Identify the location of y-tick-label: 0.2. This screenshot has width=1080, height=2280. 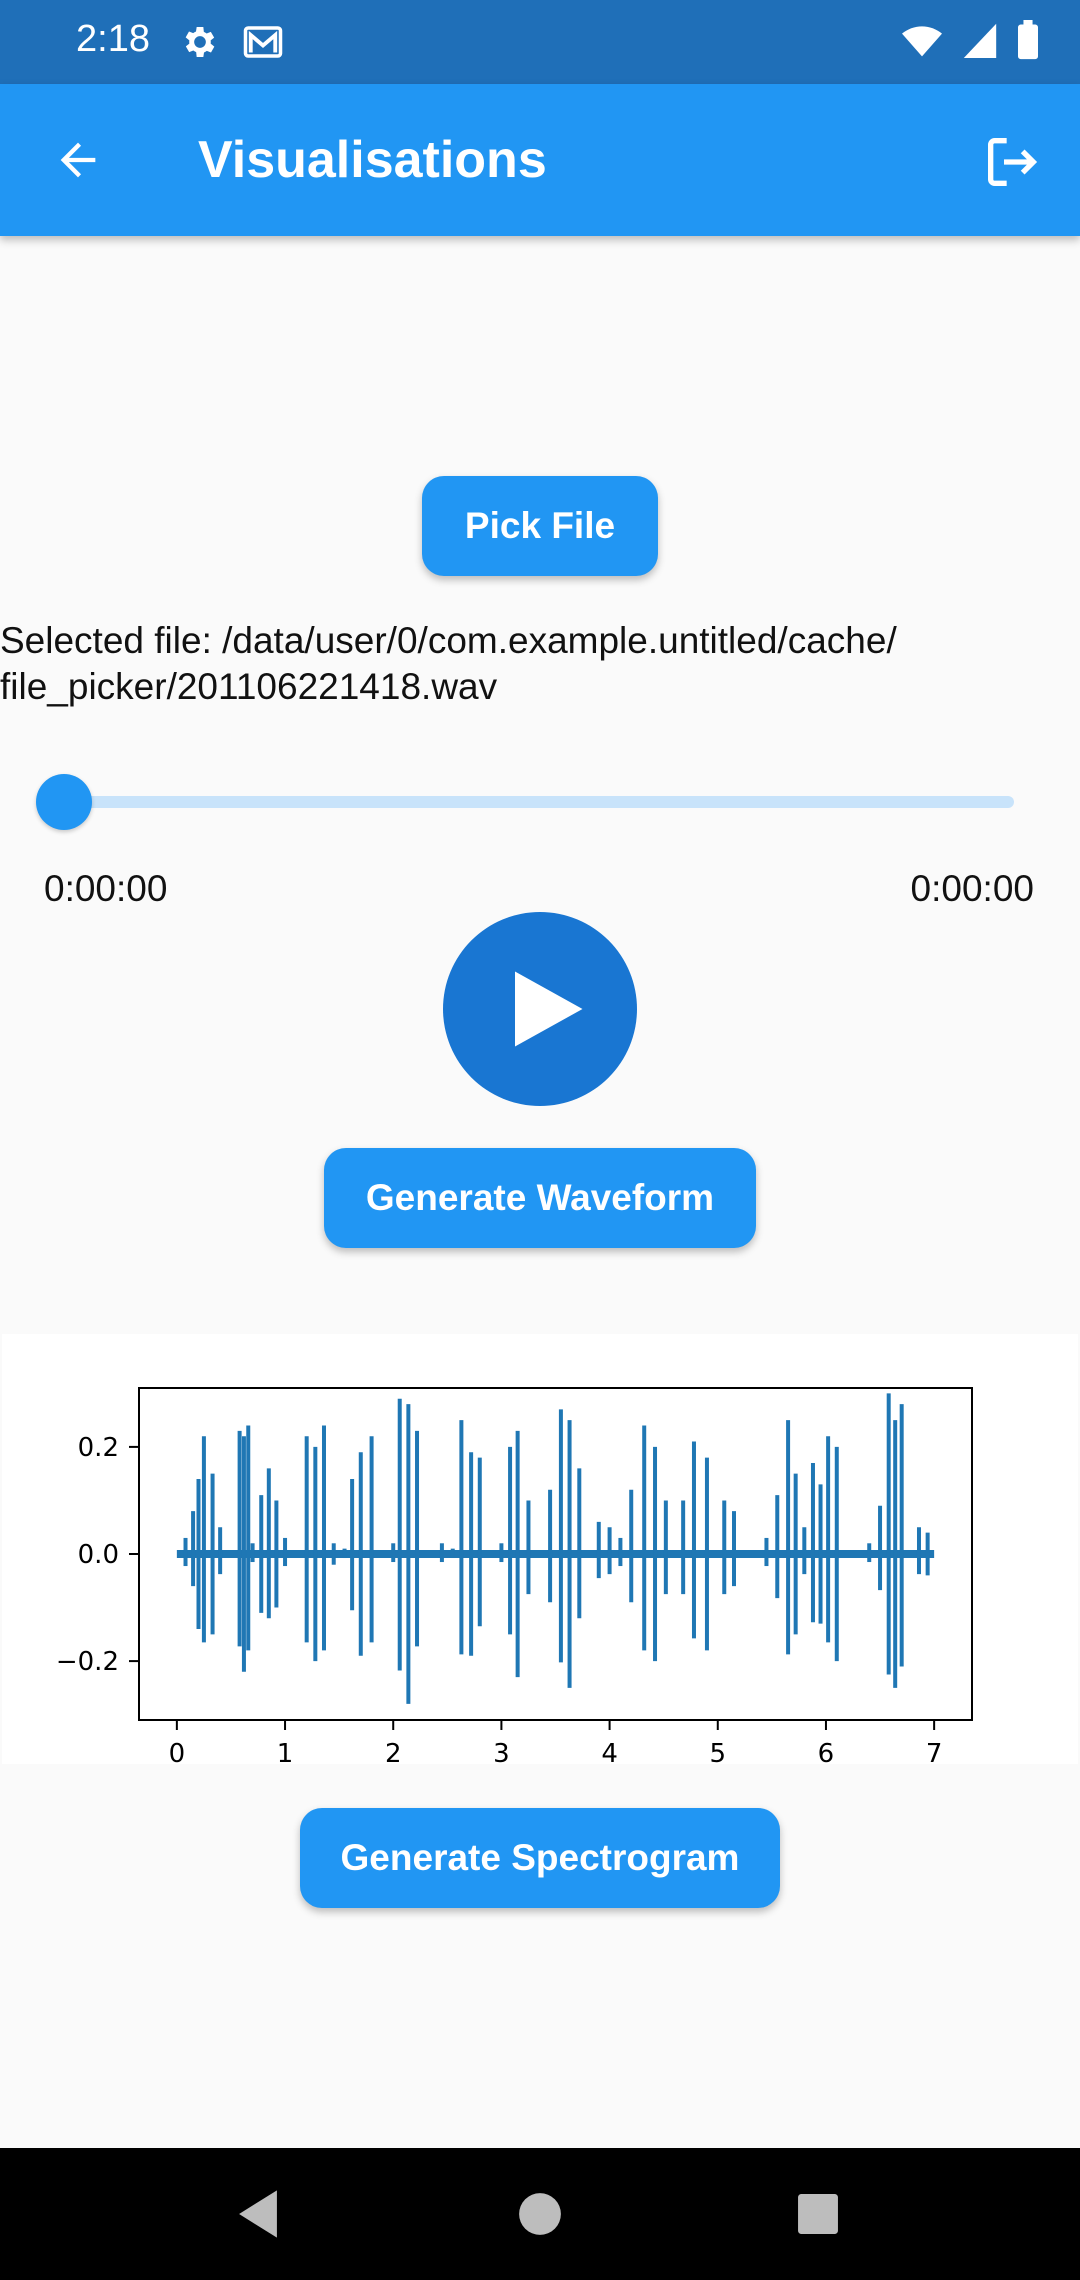
(98, 1448).